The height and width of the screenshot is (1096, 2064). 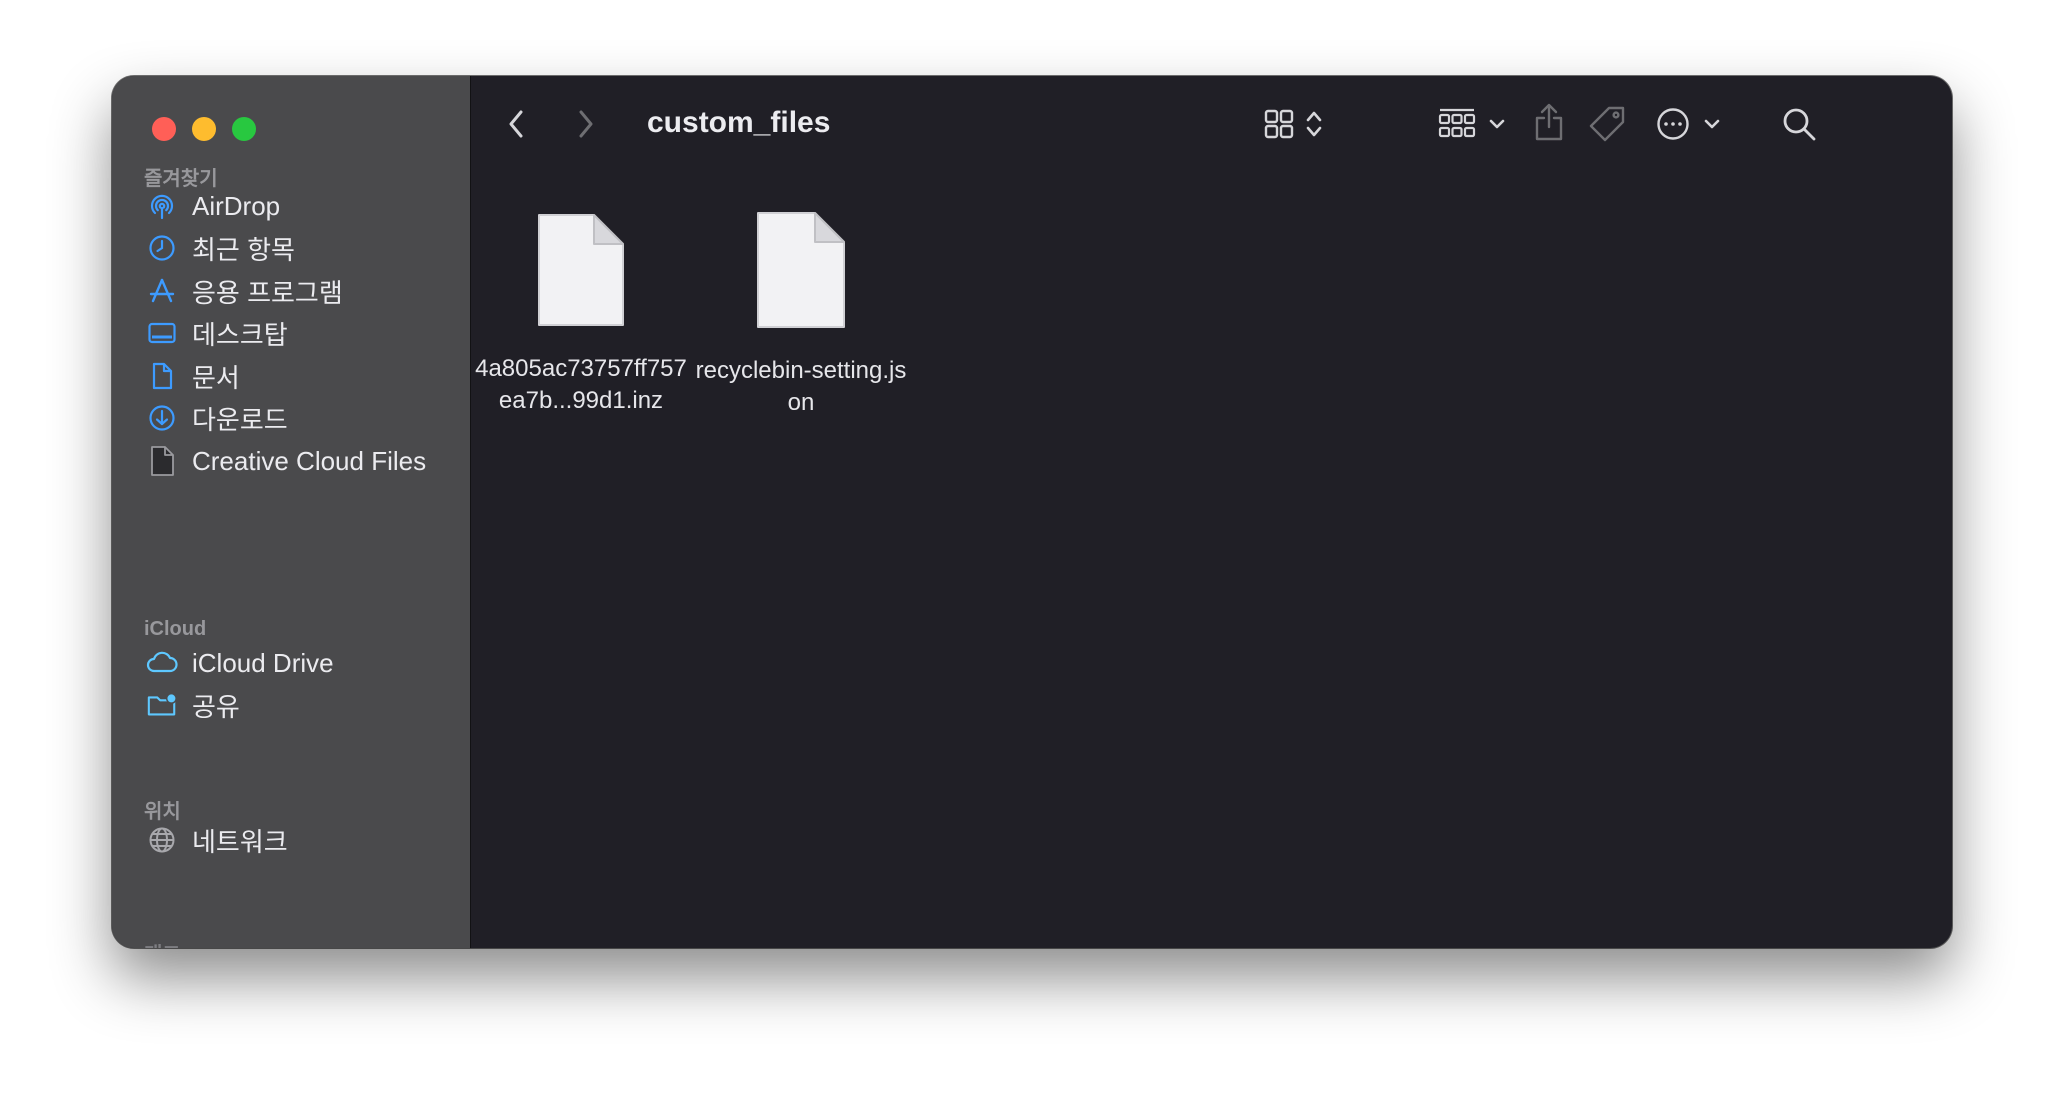 I want to click on sidebar-item-applications: 응용 프로그램, so click(x=244, y=291).